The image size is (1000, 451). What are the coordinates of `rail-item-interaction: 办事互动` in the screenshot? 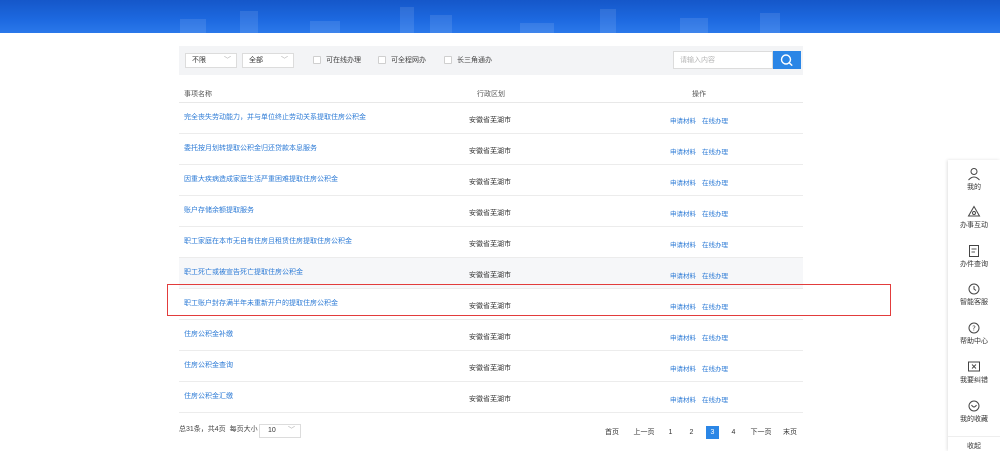 It's located at (974, 220).